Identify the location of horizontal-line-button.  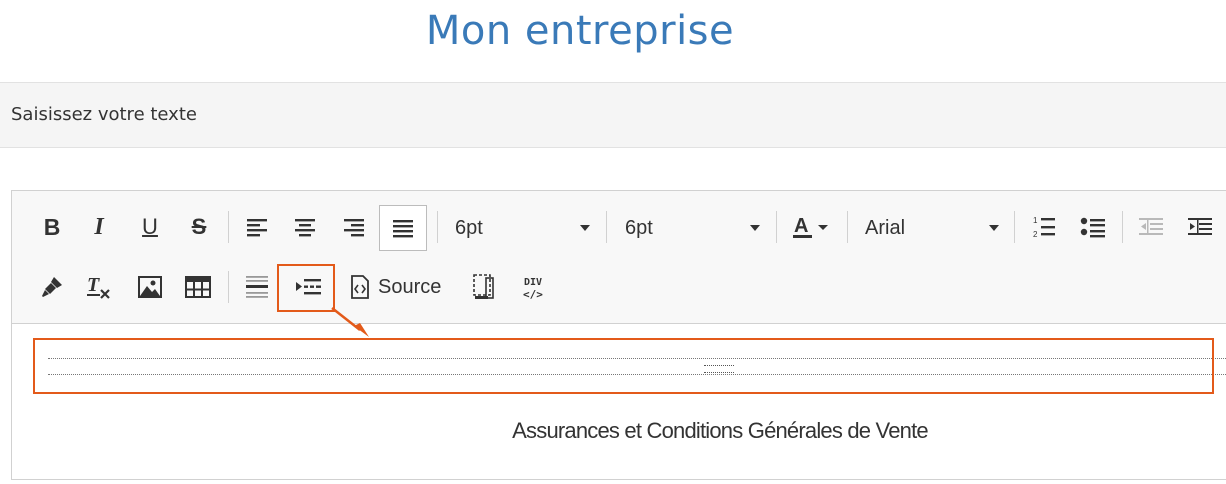
(257, 287).